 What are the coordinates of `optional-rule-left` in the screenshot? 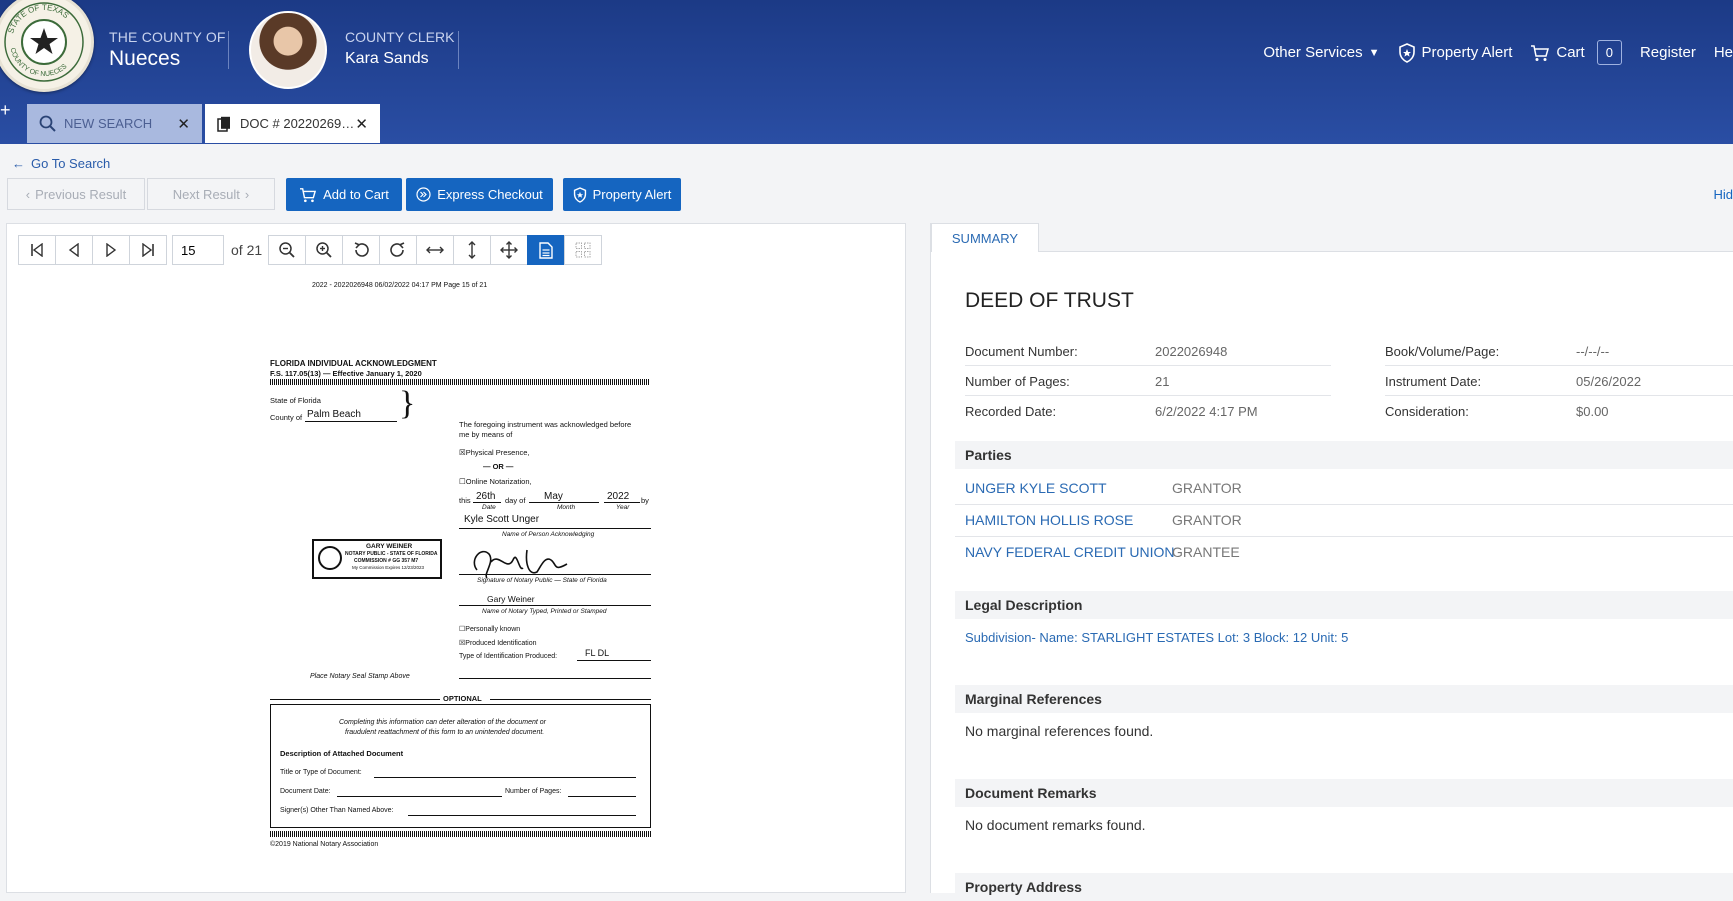 It's located at (355, 699).